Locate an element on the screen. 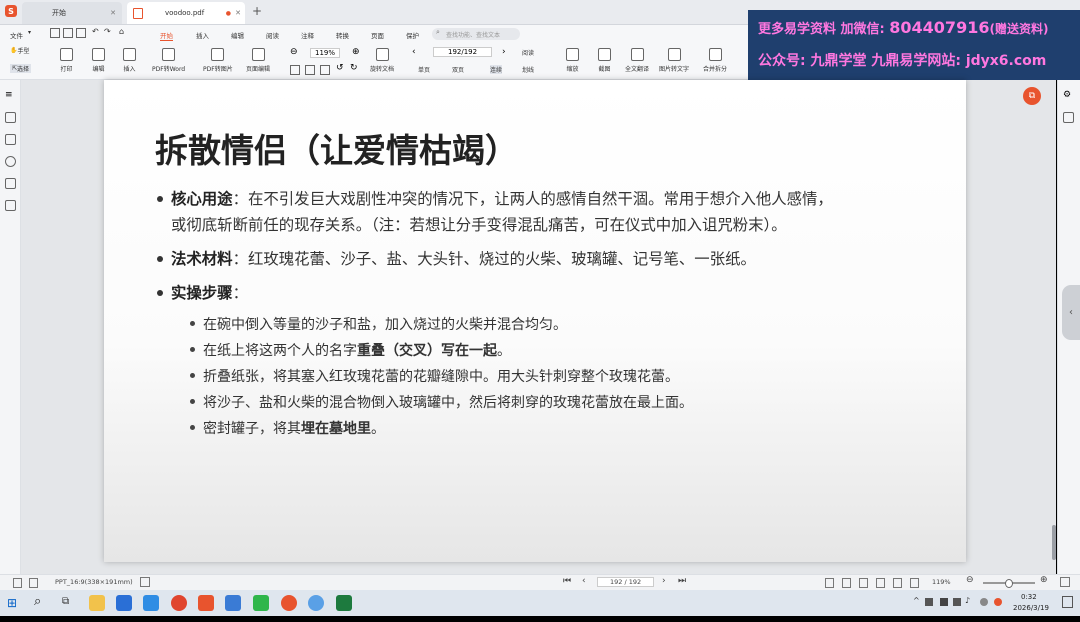  windows-start-icon: ⊞ is located at coordinates (12, 603).